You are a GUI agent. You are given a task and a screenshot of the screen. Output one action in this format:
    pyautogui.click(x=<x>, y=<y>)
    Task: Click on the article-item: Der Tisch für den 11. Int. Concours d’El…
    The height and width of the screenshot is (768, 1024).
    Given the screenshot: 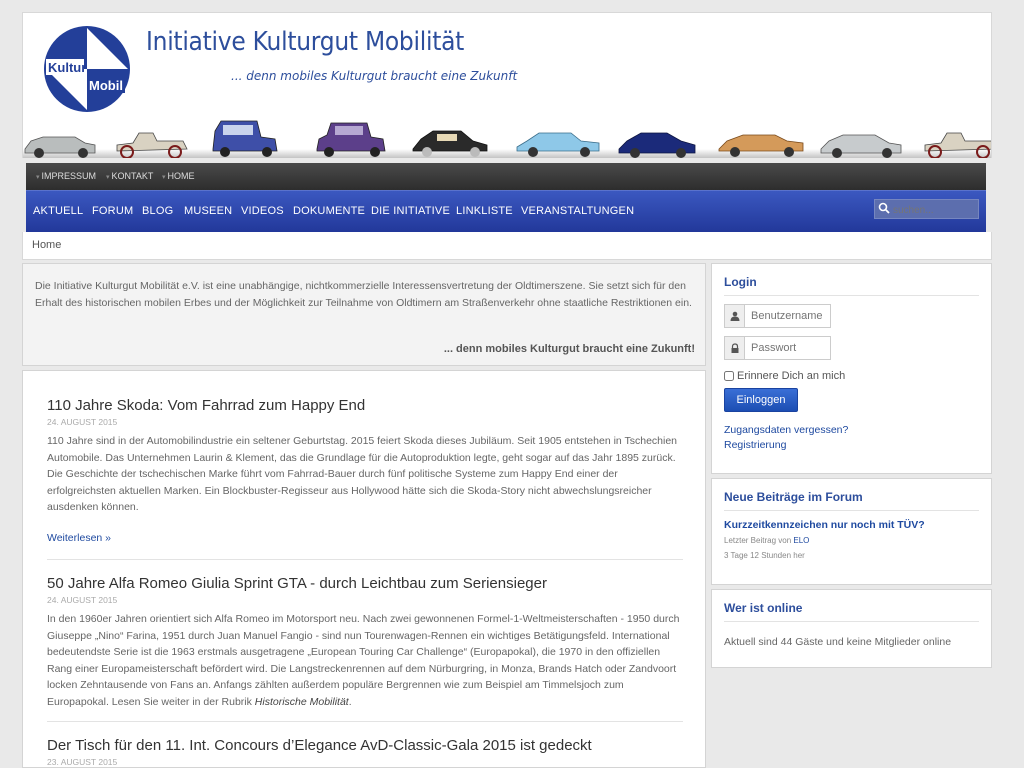 What is the action you would take?
    pyautogui.click(x=365, y=752)
    